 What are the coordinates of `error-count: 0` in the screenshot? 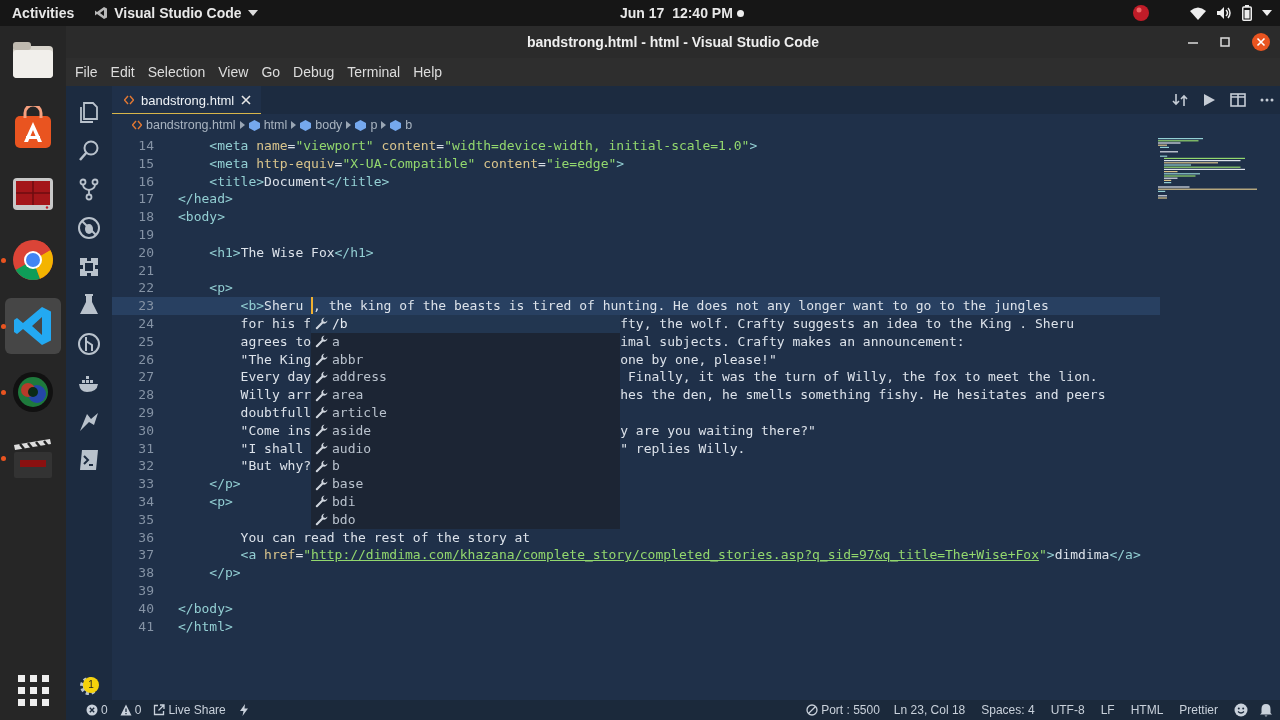 It's located at (97, 710).